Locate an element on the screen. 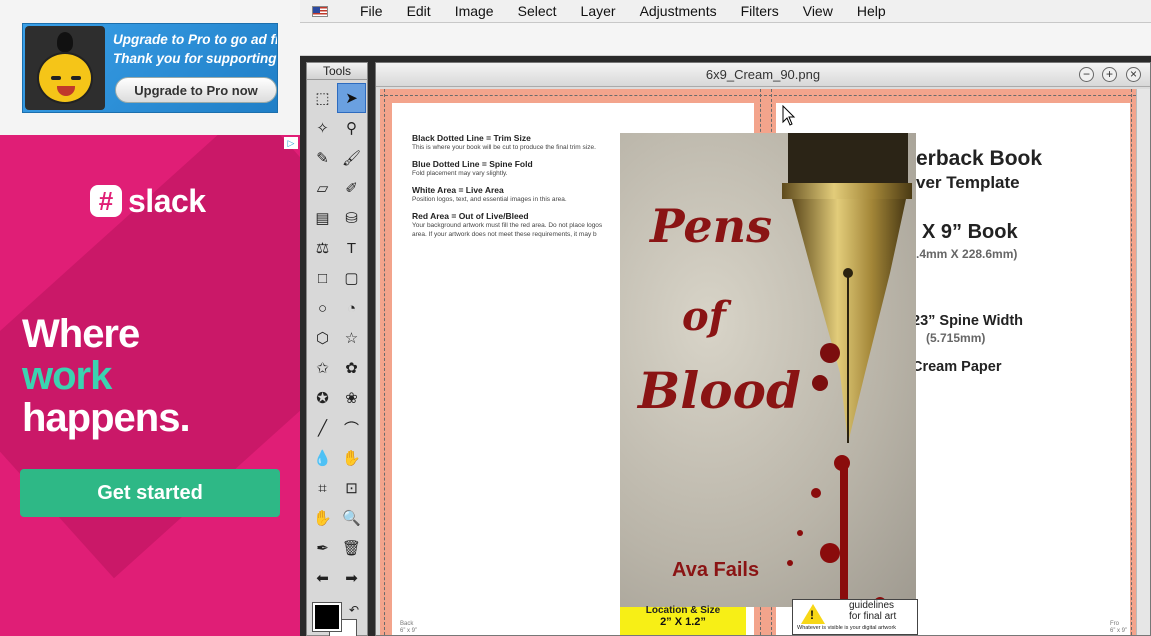 This screenshot has width=1151, height=636. zoom-tool-icon: 🔍 is located at coordinates (351, 518).